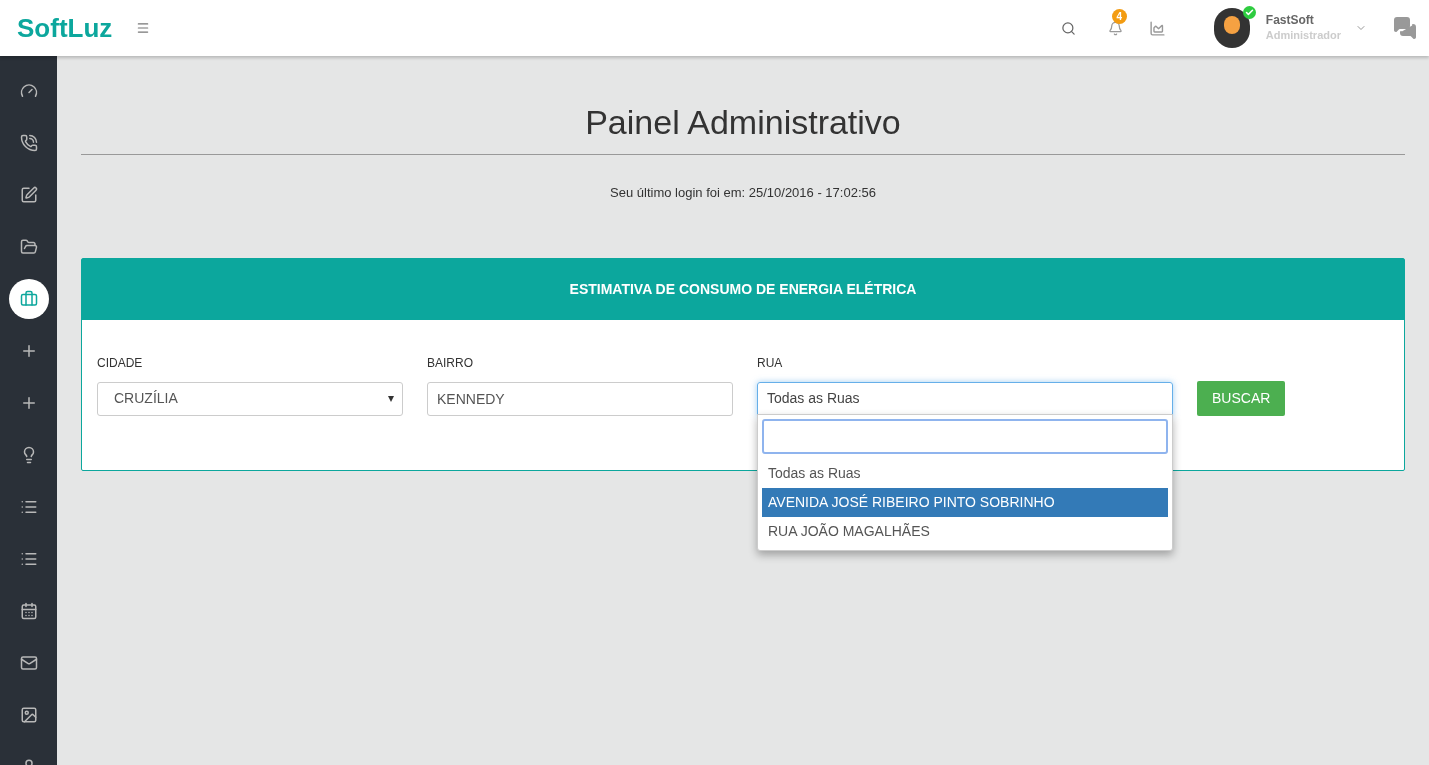  Describe the element at coordinates (450, 363) in the screenshot. I see `field-label: BAIRRO` at that location.